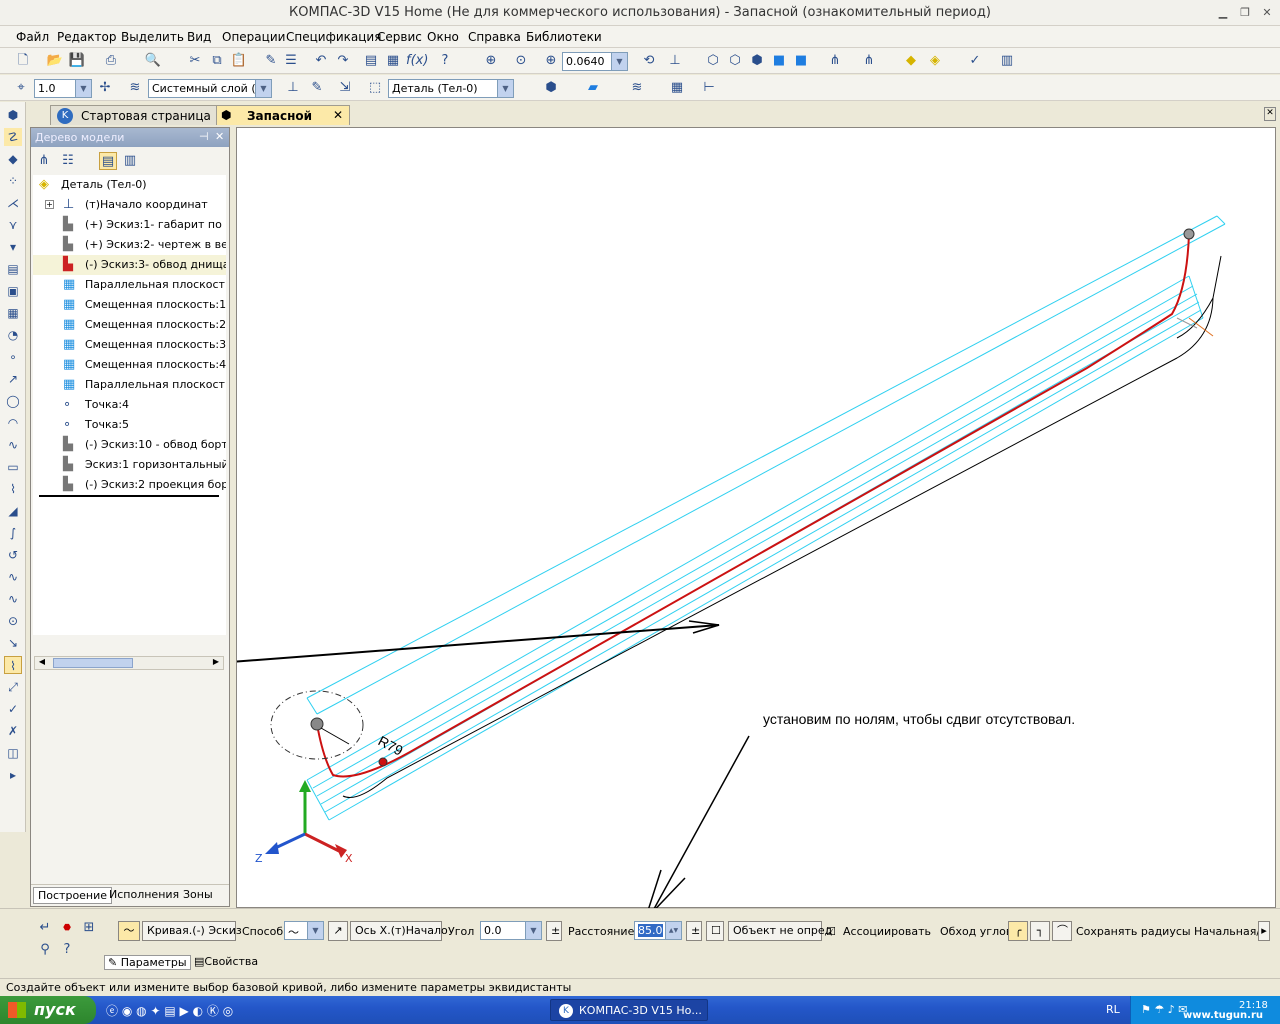  What do you see at coordinates (393, 61) in the screenshot?
I see `calc-icon: ▦` at bounding box center [393, 61].